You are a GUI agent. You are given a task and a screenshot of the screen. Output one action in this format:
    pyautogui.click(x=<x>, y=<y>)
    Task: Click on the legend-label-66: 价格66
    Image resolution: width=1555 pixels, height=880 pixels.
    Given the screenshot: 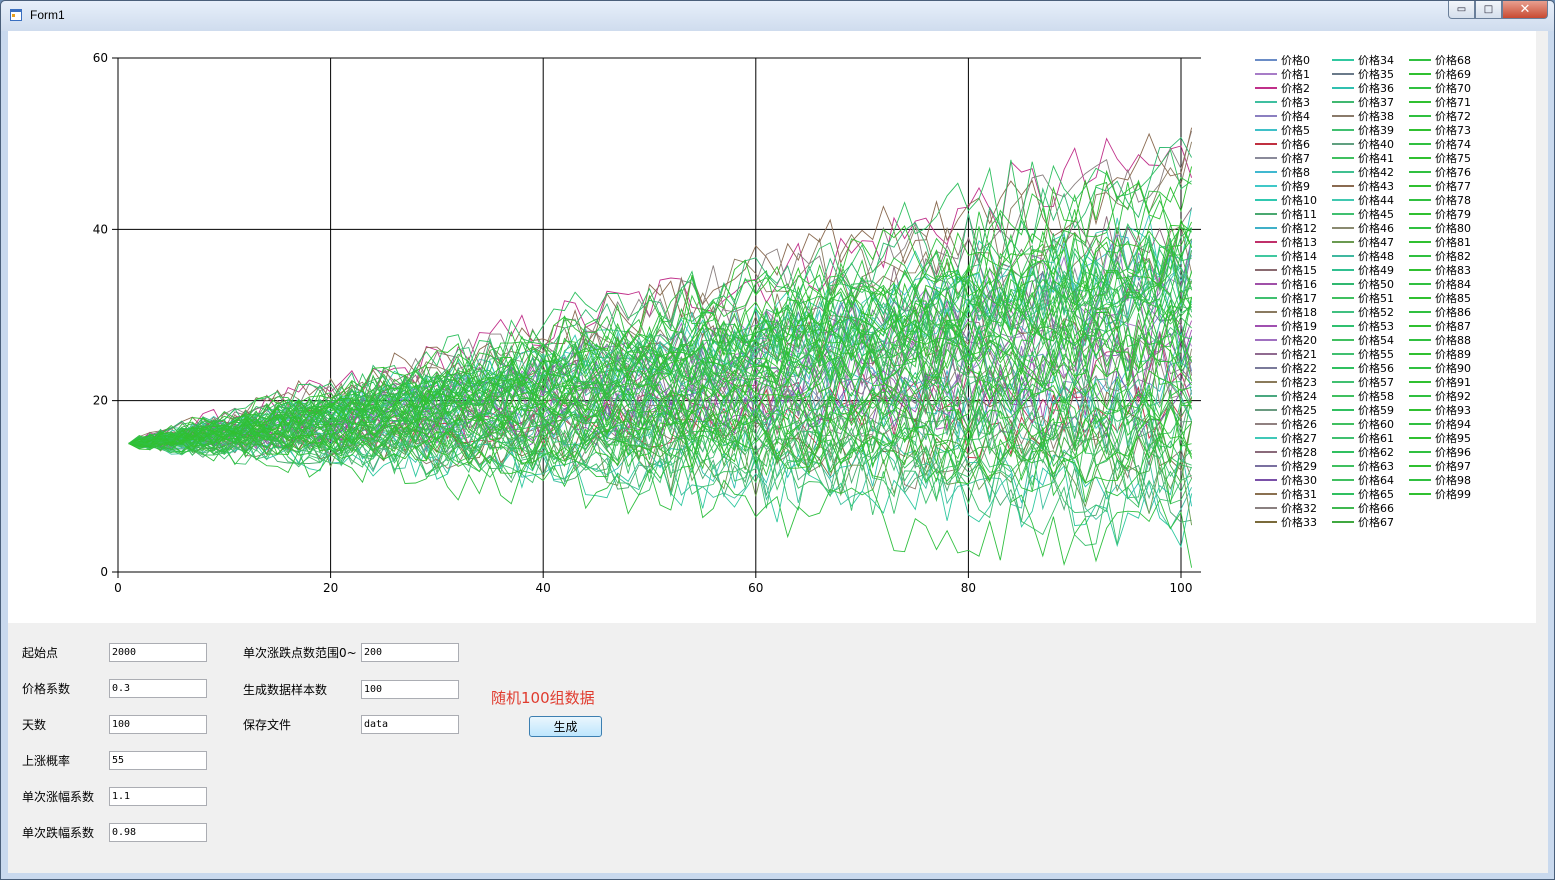 What is the action you would take?
    pyautogui.click(x=1376, y=508)
    